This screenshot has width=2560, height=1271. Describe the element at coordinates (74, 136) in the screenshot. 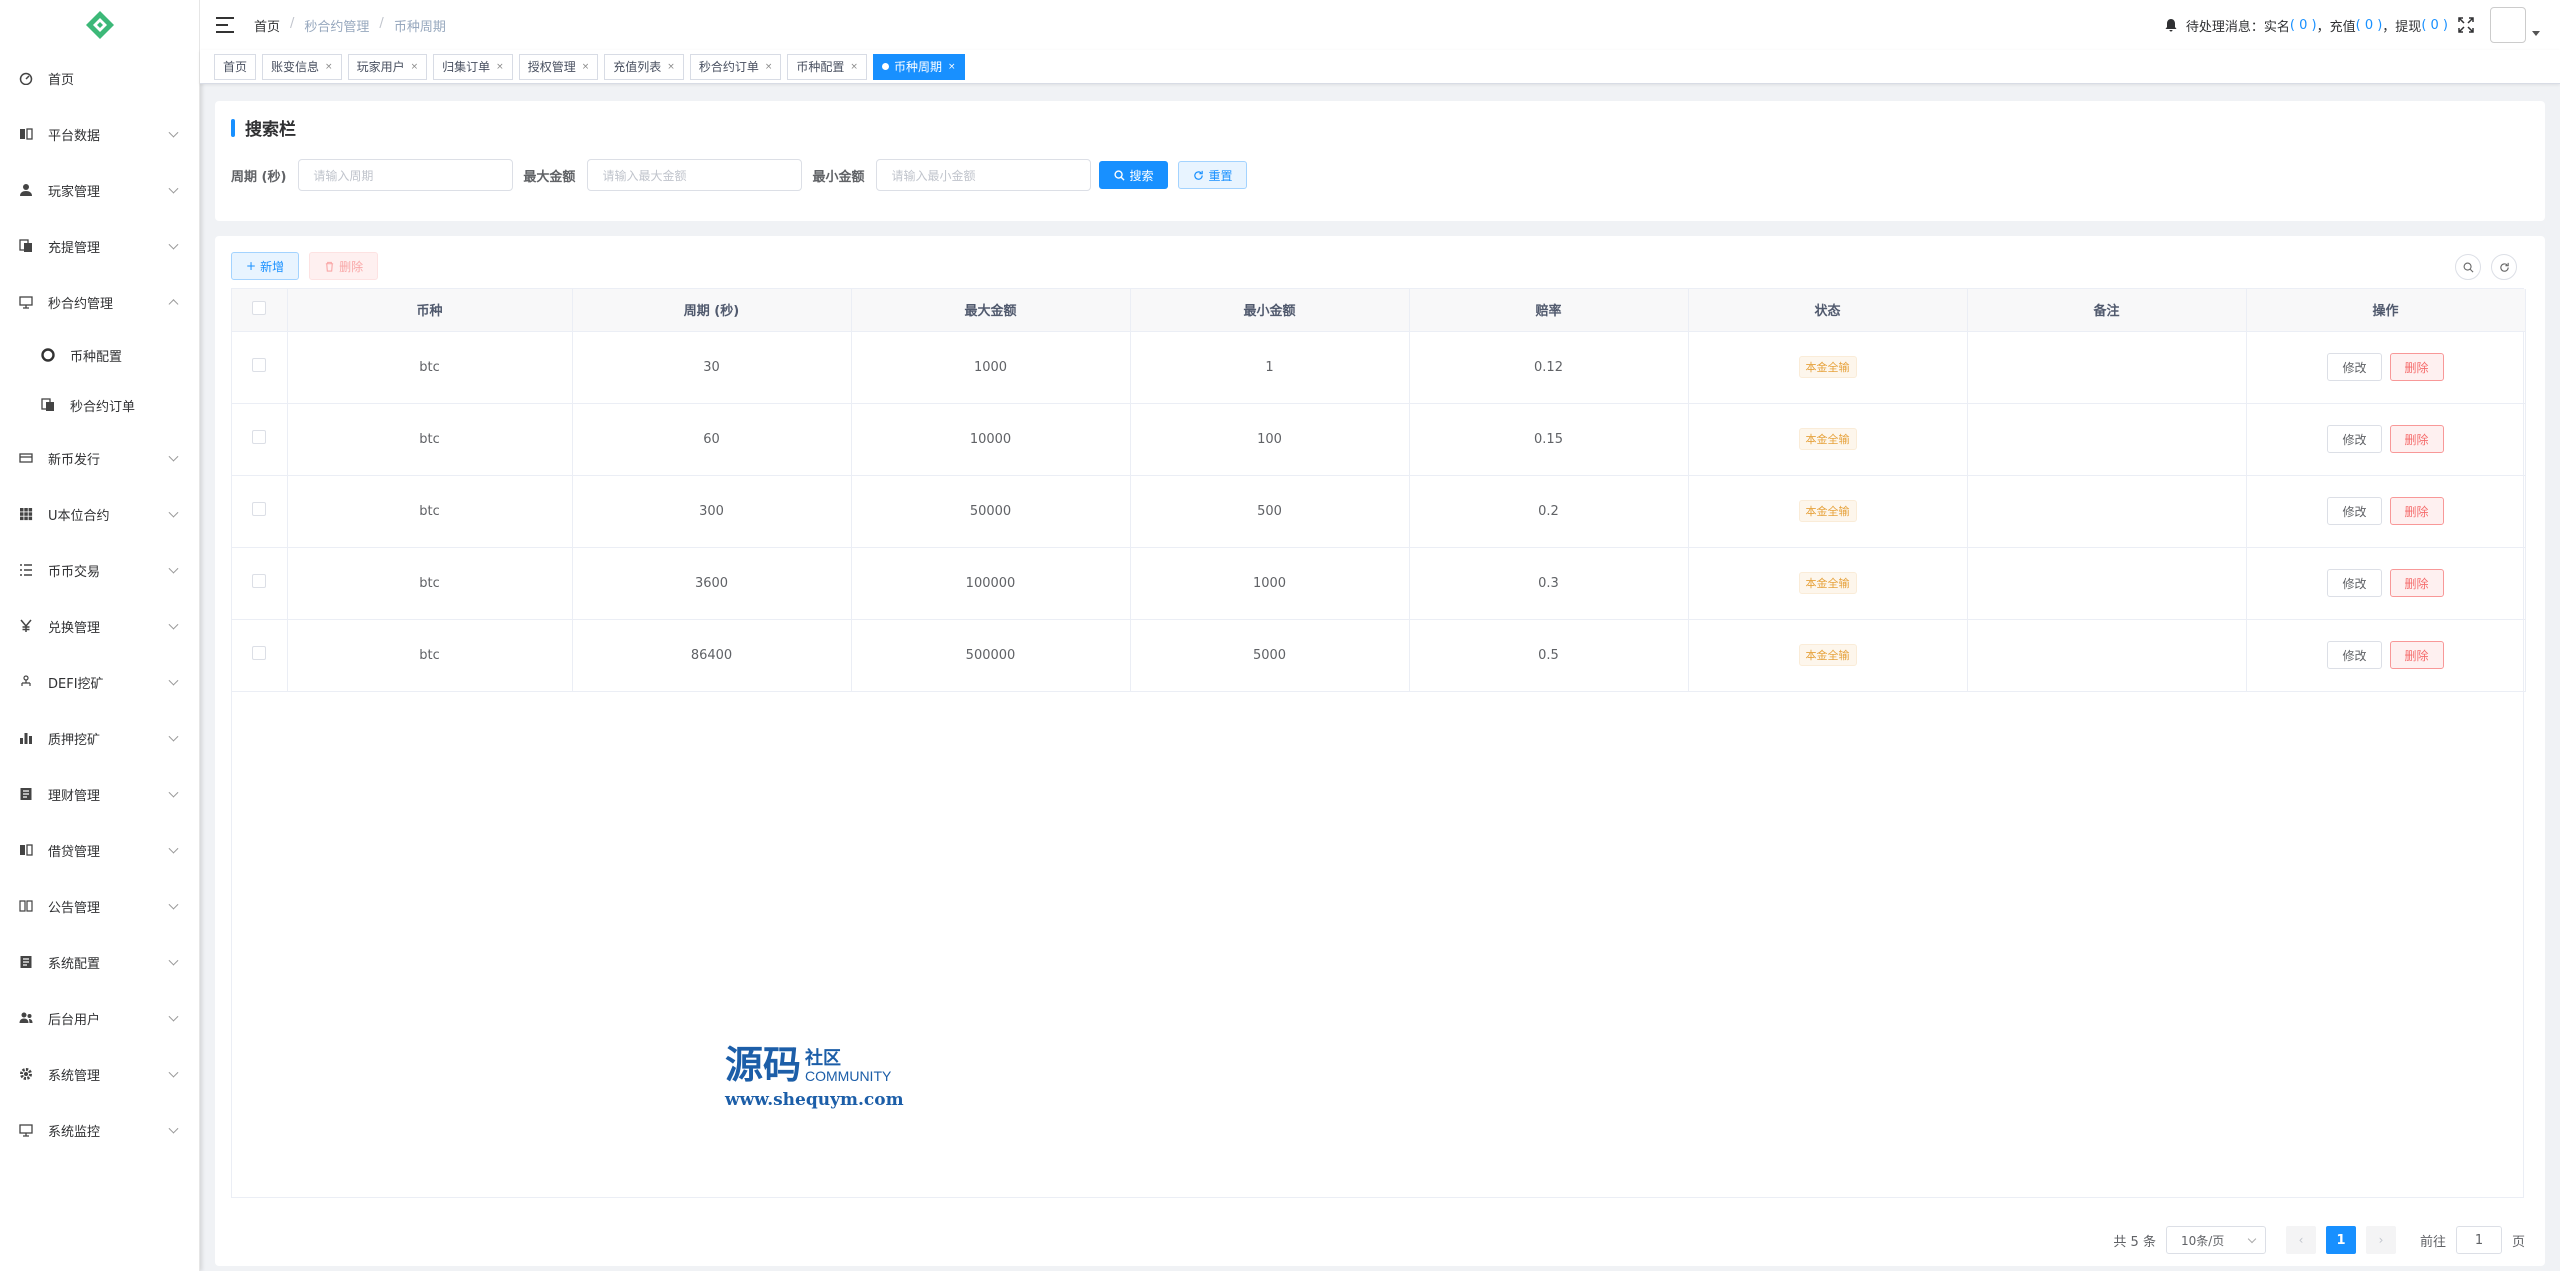

I see `sidebar-item-label: 平台数据` at that location.